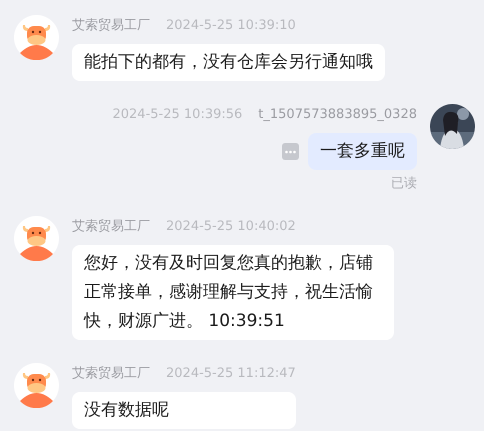 This screenshot has height=431, width=484. I want to click on more-icon, so click(290, 151).